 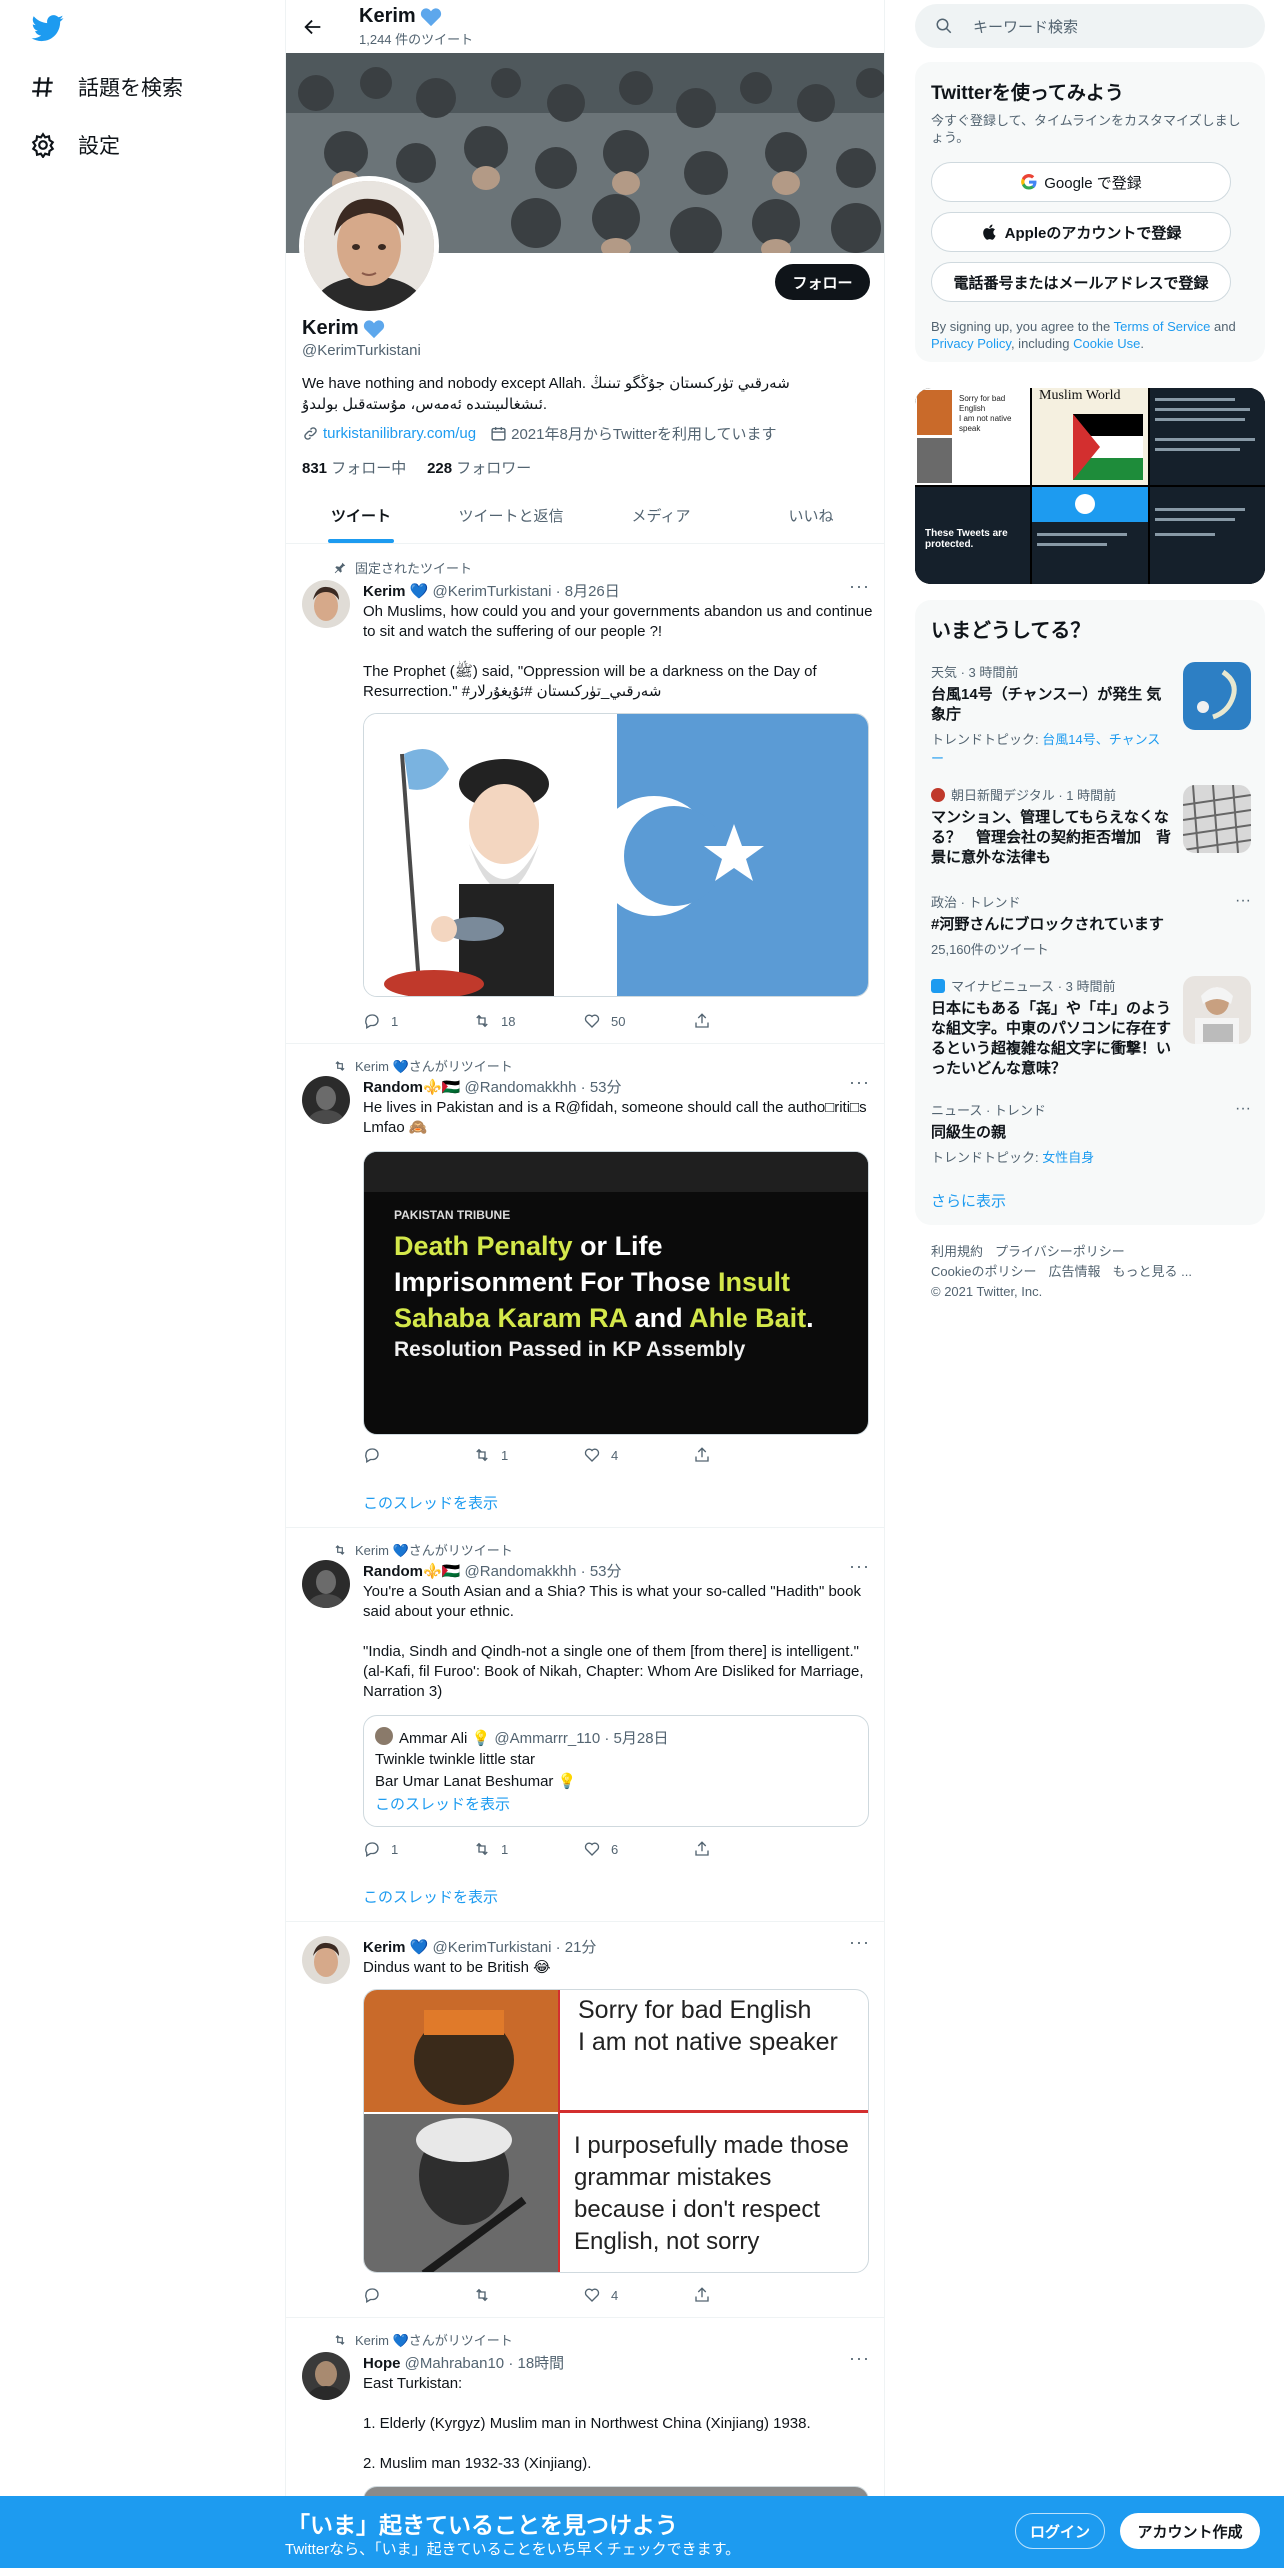 I want to click on terms-of-service-link: Terms of Service, so click(x=1162, y=326).